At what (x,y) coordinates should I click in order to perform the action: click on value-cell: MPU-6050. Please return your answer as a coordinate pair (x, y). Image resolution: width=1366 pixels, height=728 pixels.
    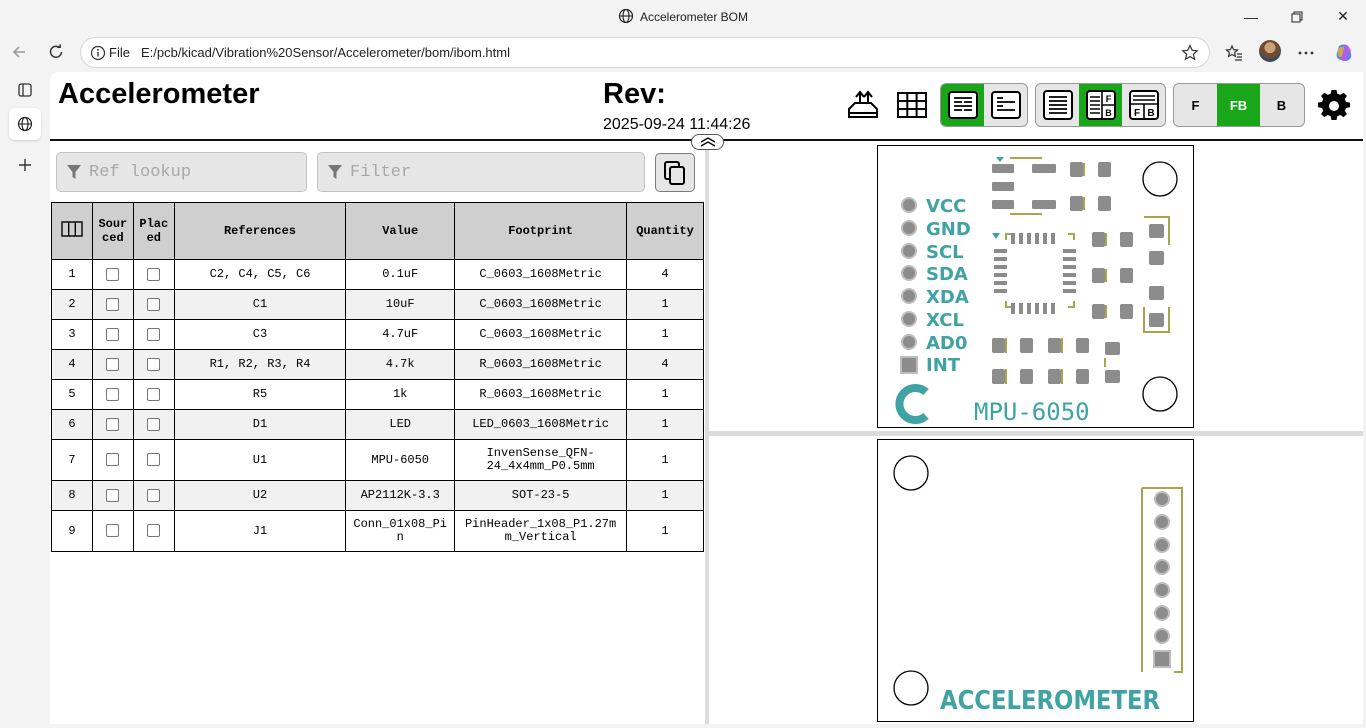
    Looking at the image, I should click on (400, 460).